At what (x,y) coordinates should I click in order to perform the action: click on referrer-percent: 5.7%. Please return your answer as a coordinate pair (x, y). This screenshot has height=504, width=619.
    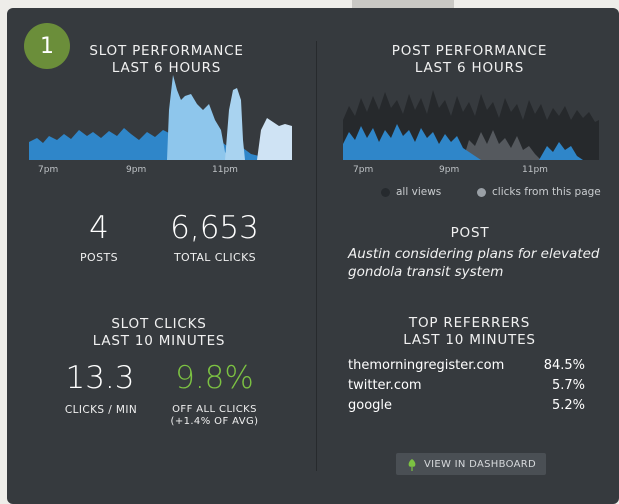
    Looking at the image, I should click on (568, 385).